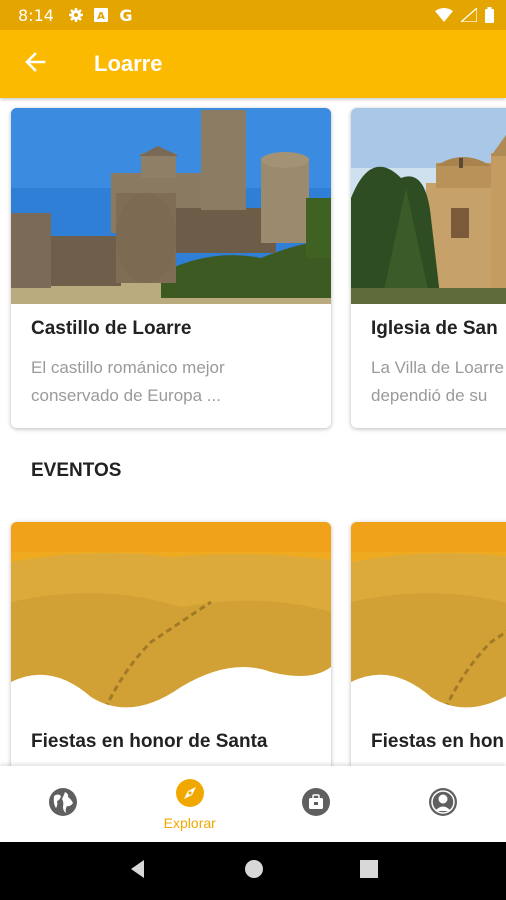  I want to click on bottom-navigation: Explorar, so click(253, 804).